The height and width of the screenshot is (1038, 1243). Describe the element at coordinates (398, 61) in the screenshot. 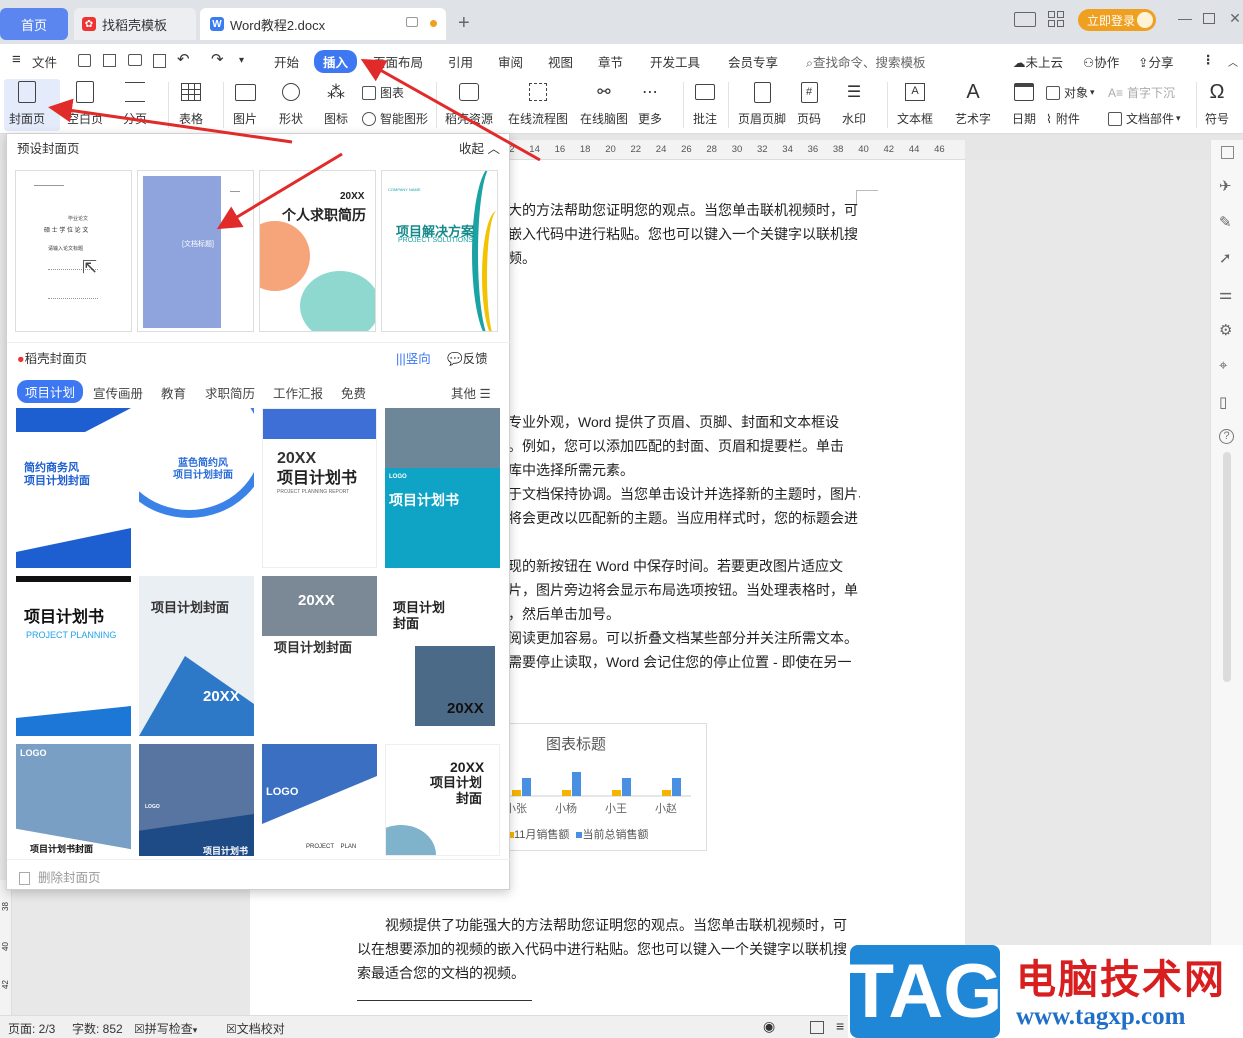

I see `menu-layout: 页面布局` at that location.